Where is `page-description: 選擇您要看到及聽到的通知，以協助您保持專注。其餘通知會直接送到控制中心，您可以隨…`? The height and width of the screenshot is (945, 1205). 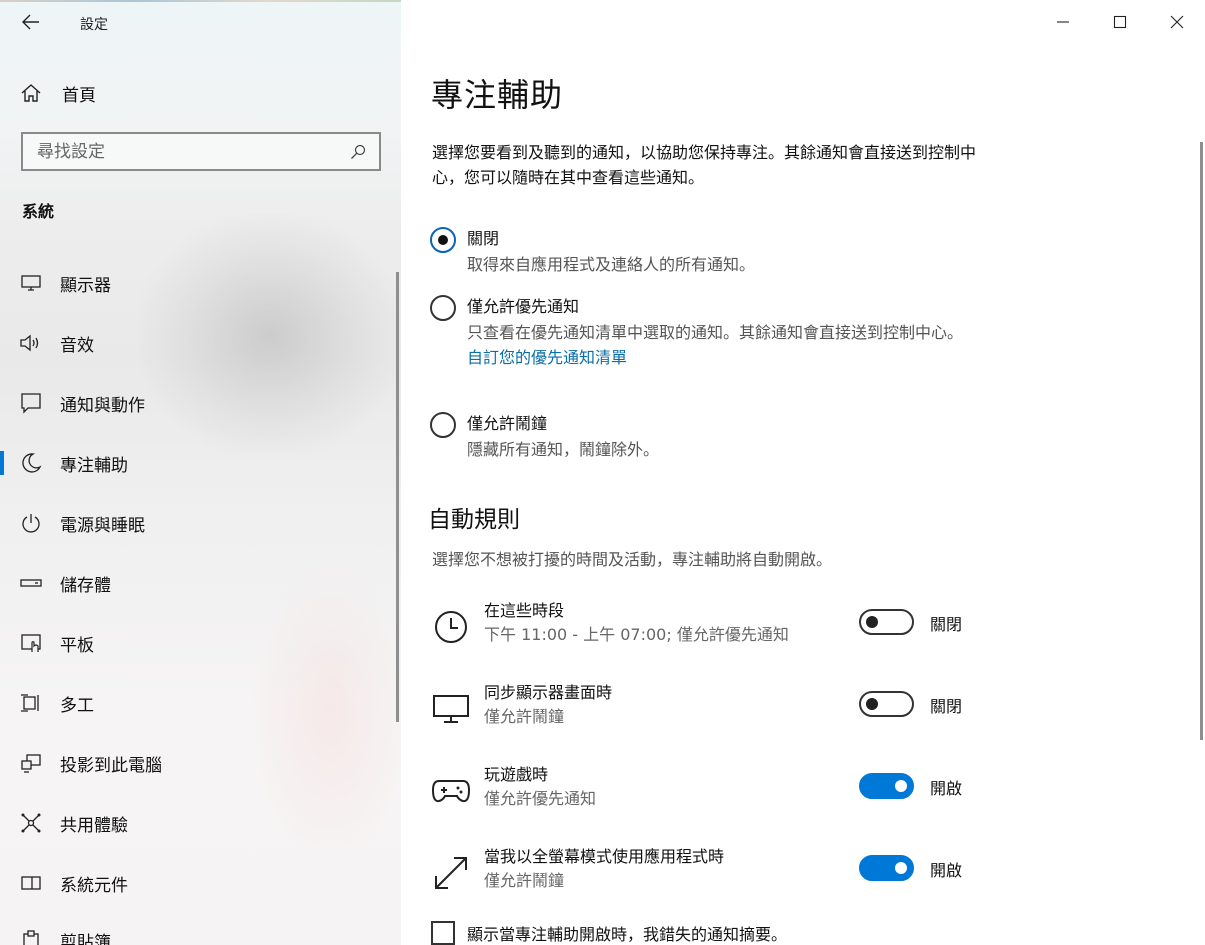
page-description: 選擇您要看到及聽到的通知，以協助您保持專注。其餘通知會直接送到控制中心，您可以隨… is located at coordinates (704, 165).